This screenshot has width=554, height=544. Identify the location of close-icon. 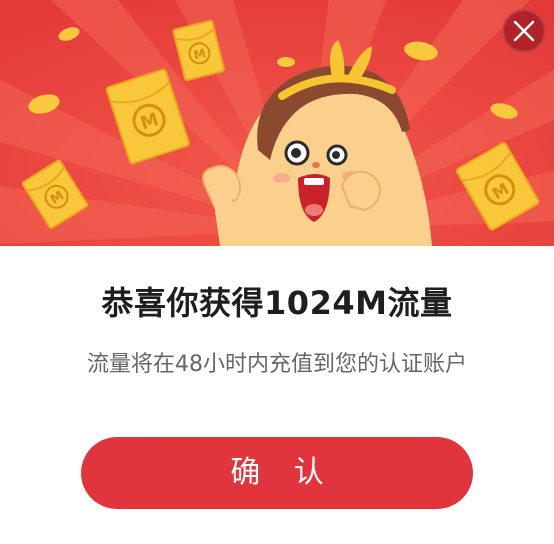
(524, 31).